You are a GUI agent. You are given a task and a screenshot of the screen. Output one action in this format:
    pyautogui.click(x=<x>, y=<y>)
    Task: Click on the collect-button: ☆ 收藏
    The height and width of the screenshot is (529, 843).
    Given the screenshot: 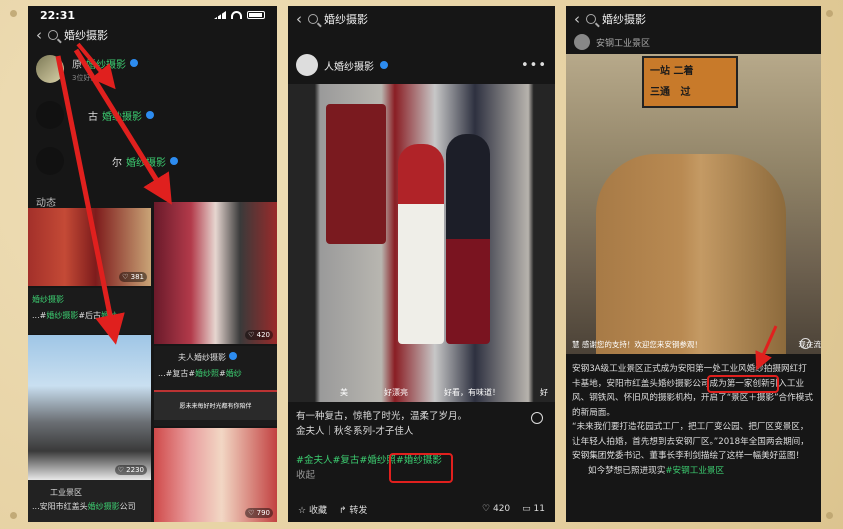 What is the action you would take?
    pyautogui.click(x=312, y=509)
    